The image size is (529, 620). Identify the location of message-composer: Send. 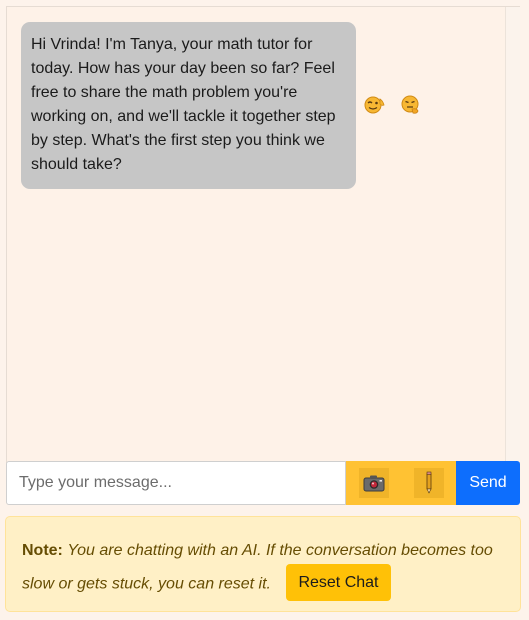
(263, 483).